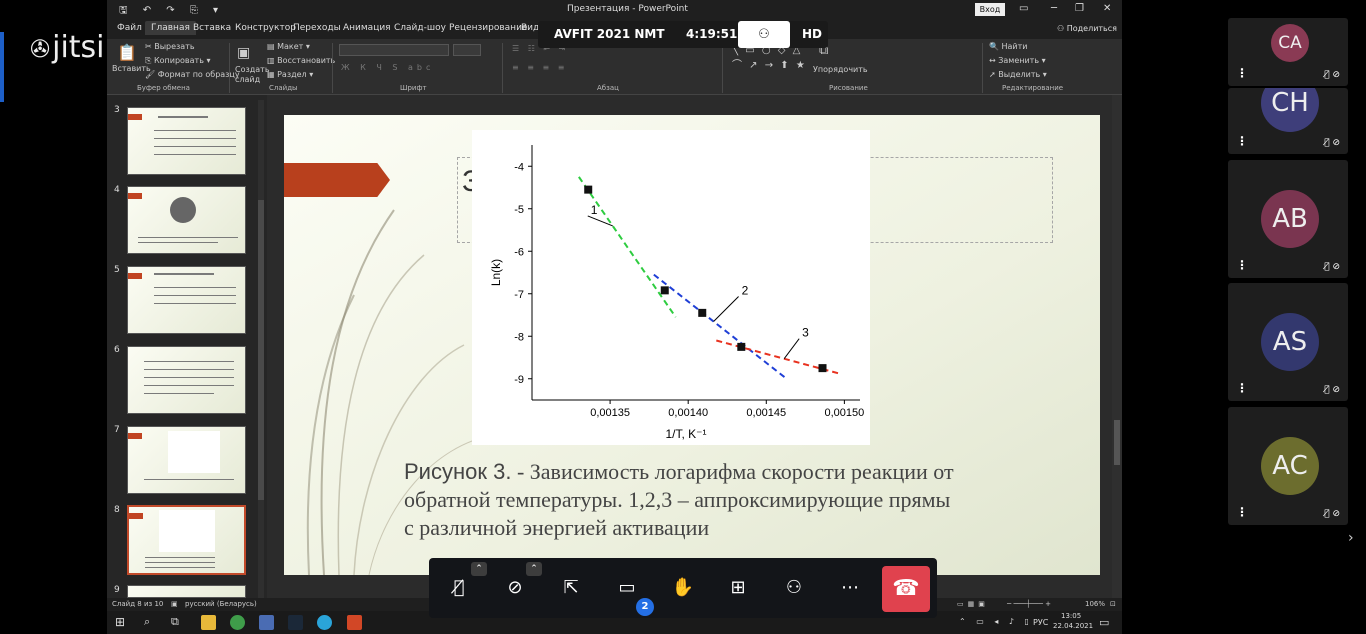 This screenshot has height=634, width=1366. What do you see at coordinates (1288, 342) in the screenshot?
I see `participant-tile: AS ⋮ 🎙̸ ⊘` at bounding box center [1288, 342].